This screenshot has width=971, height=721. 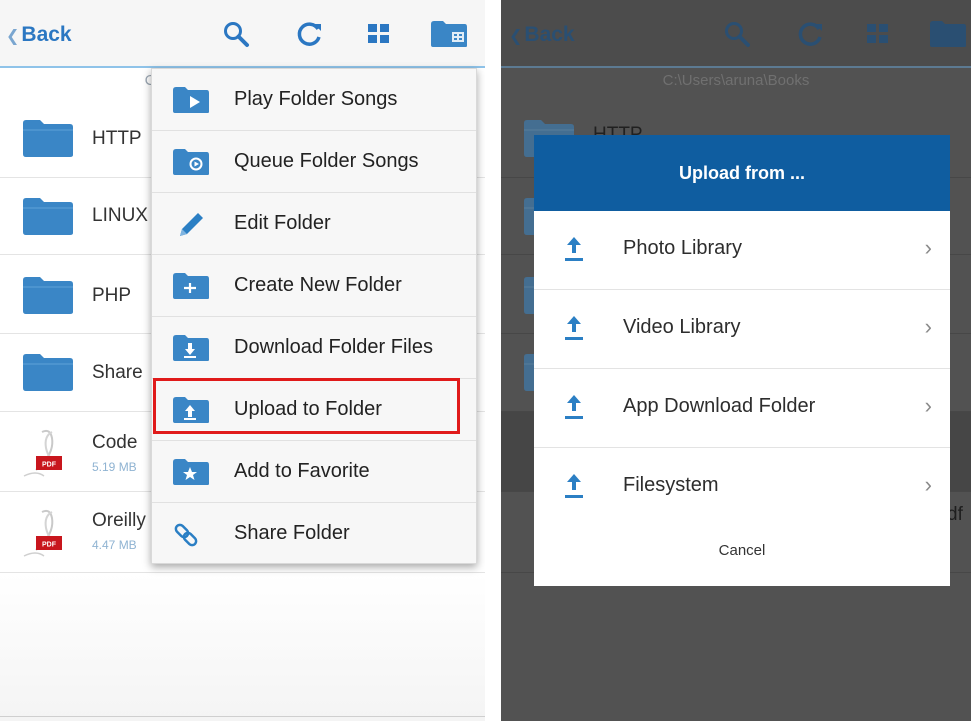 What do you see at coordinates (742, 329) in the screenshot?
I see `upload-option-video-library: Video Library ›` at bounding box center [742, 329].